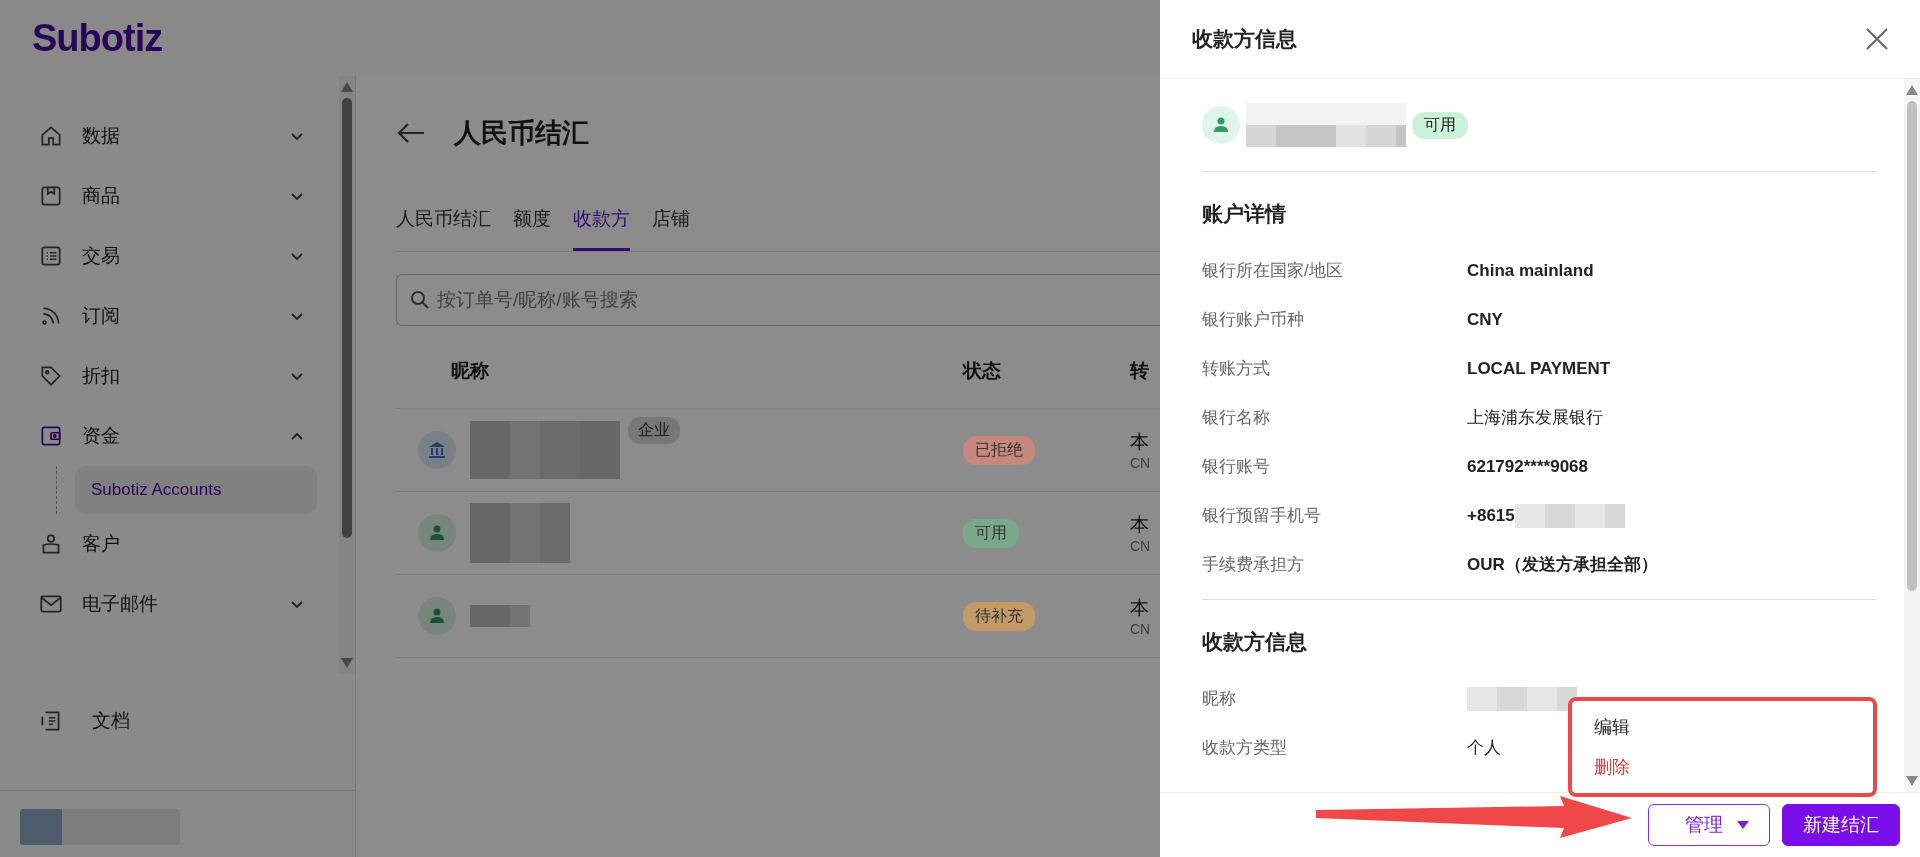 The image size is (1920, 857). What do you see at coordinates (1733, 767) in the screenshot?
I see `menu-item: 删除` at bounding box center [1733, 767].